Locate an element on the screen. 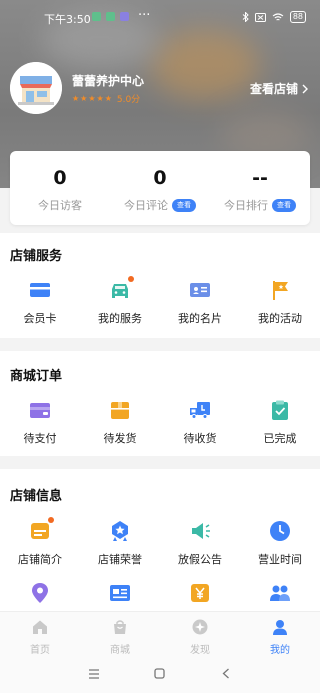 The image size is (320, 693). item-label: 我的名片 is located at coordinates (200, 318).